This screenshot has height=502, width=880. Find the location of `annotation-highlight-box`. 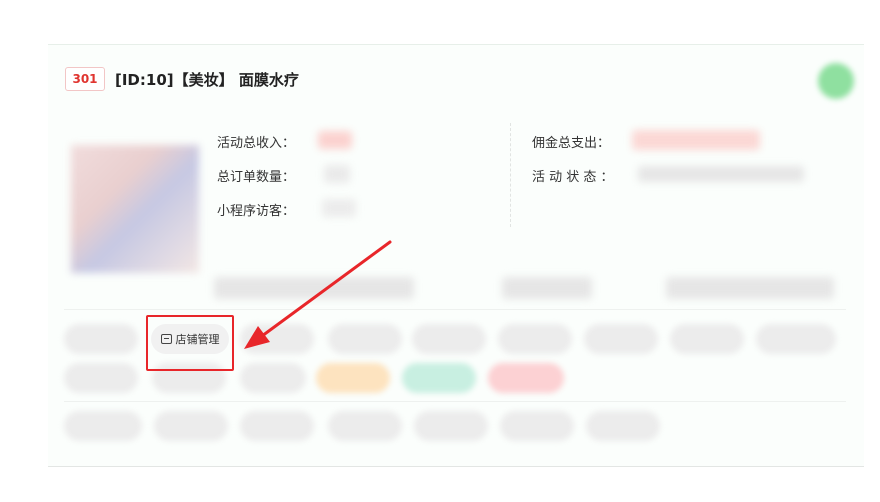

annotation-highlight-box is located at coordinates (190, 343).